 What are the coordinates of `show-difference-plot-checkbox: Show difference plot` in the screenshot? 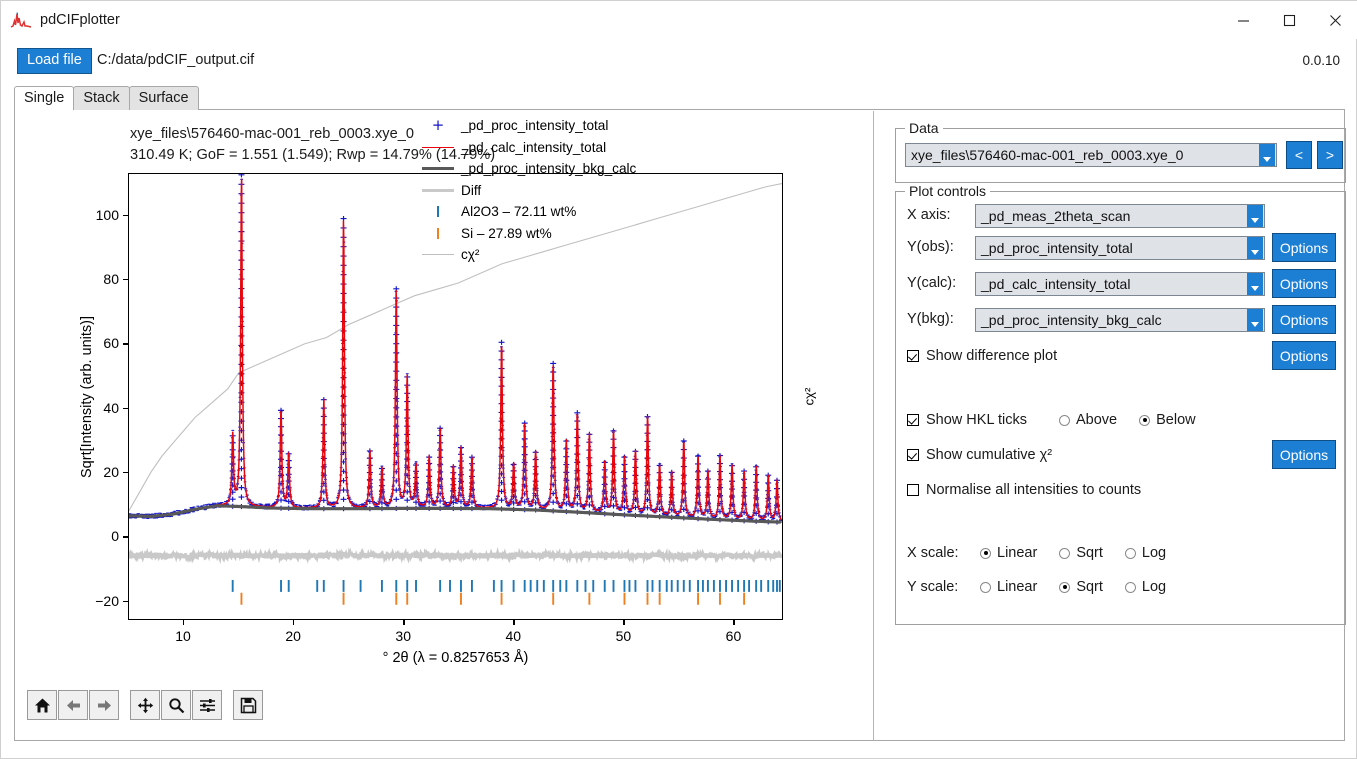 It's located at (982, 356).